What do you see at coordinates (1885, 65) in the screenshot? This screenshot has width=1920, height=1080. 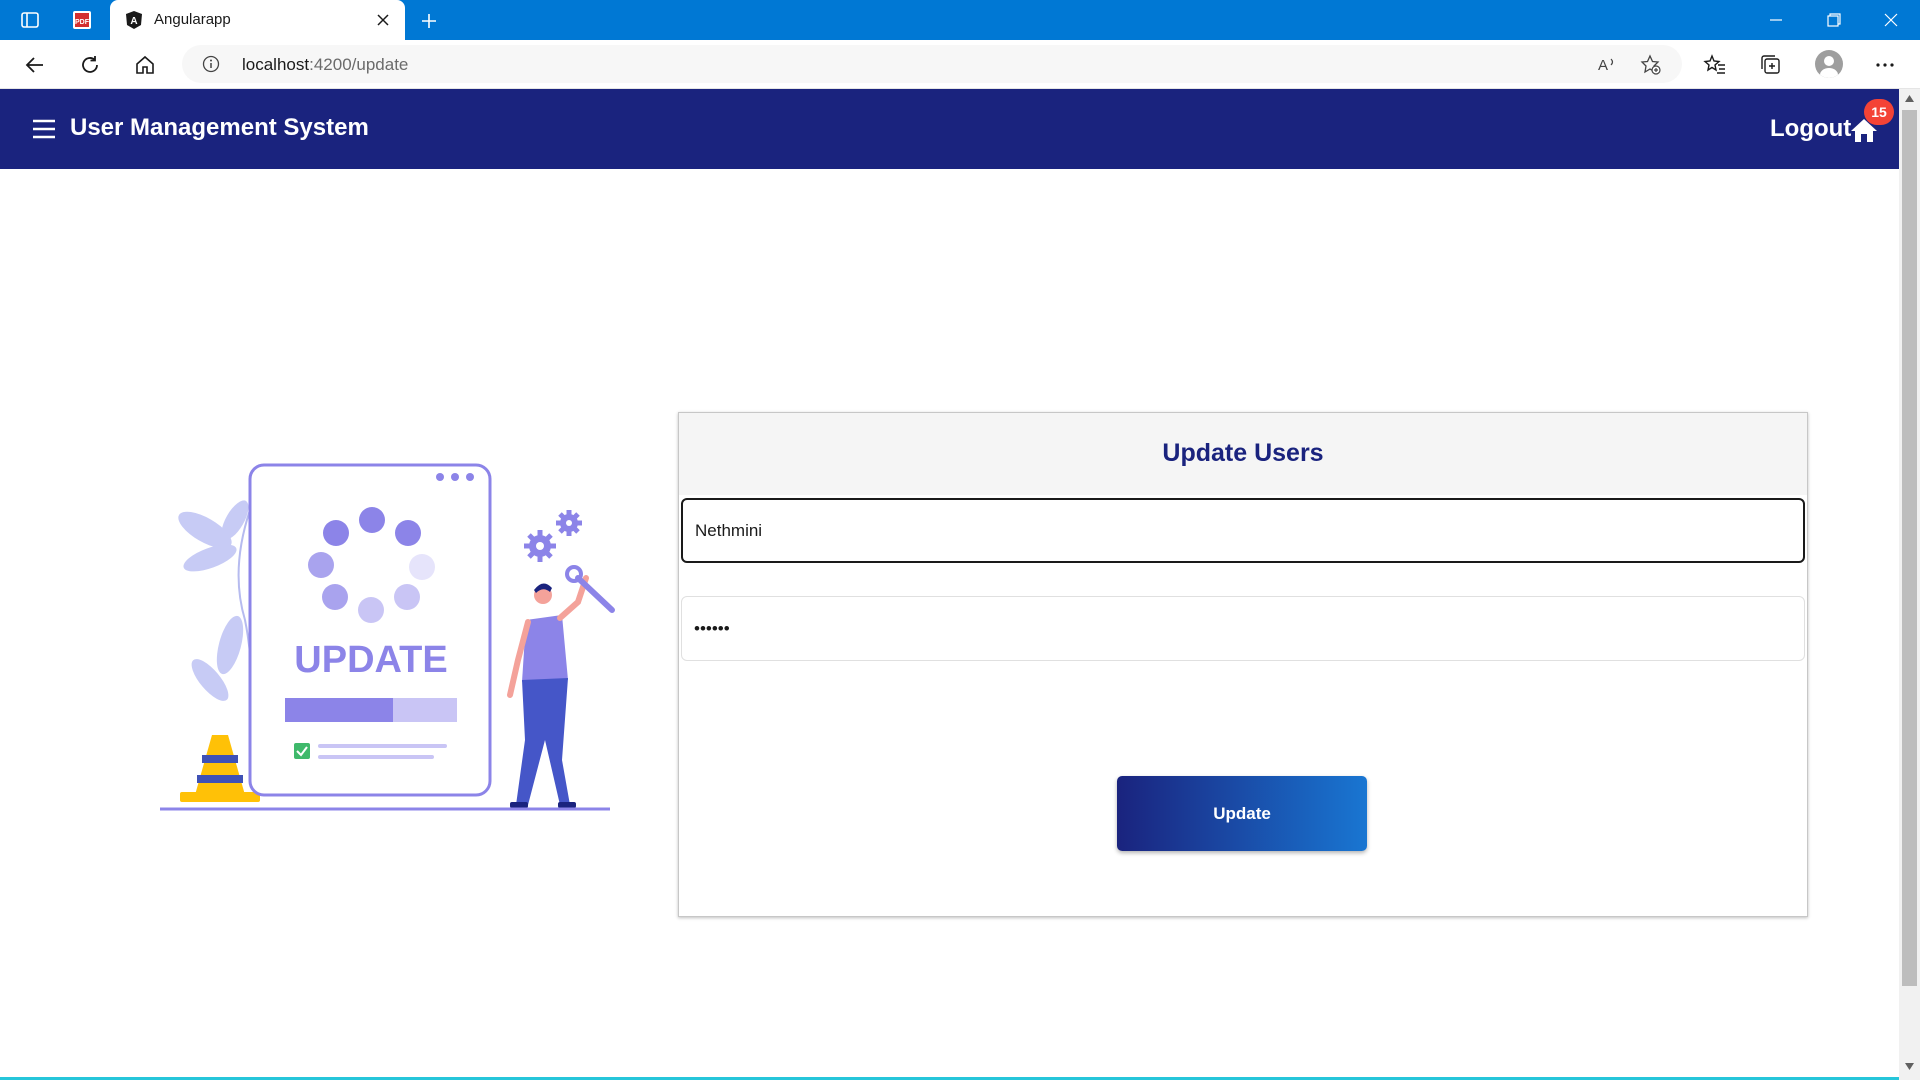 I see `more-icon` at bounding box center [1885, 65].